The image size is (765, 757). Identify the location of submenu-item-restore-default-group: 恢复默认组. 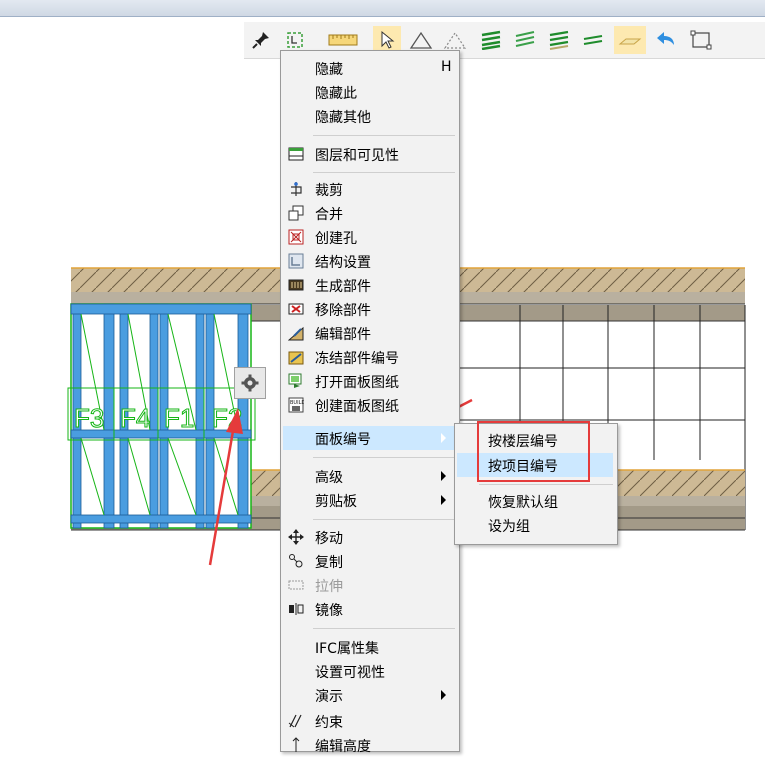
(535, 501).